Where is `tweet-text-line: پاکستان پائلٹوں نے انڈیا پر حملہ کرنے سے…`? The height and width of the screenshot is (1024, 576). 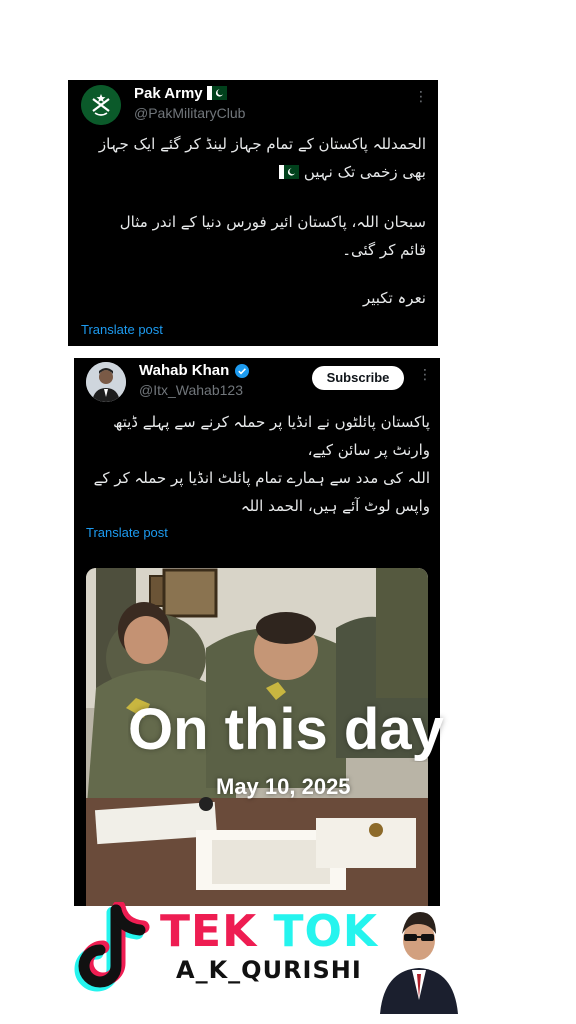
tweet-text-line: پاکستان پائلٹوں نے انڈیا پر حملہ کرنے سے… is located at coordinates (271, 422).